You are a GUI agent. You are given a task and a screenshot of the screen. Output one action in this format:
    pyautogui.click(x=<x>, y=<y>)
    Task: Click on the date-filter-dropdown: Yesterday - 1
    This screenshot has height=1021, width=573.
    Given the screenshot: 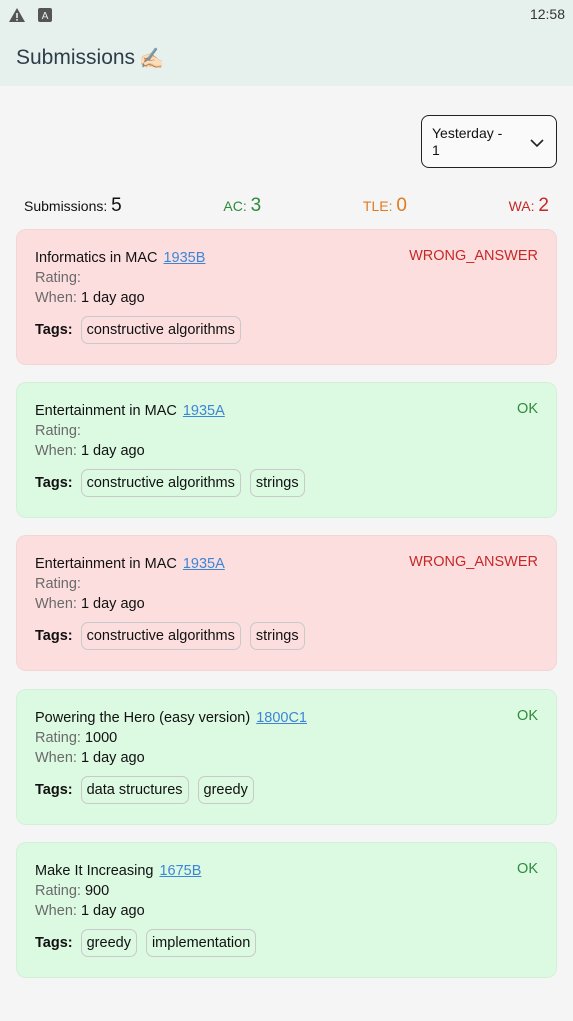 What is the action you would take?
    pyautogui.click(x=489, y=141)
    